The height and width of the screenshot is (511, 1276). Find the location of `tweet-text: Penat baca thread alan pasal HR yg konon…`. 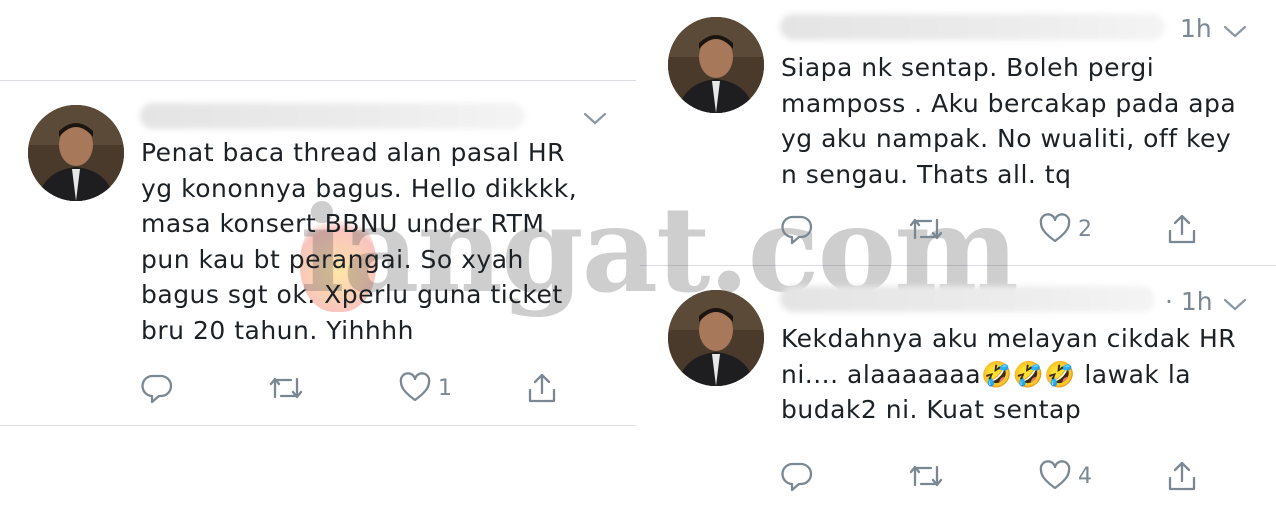

tweet-text: Penat baca thread alan pasal HR yg konon… is located at coordinates (359, 241).